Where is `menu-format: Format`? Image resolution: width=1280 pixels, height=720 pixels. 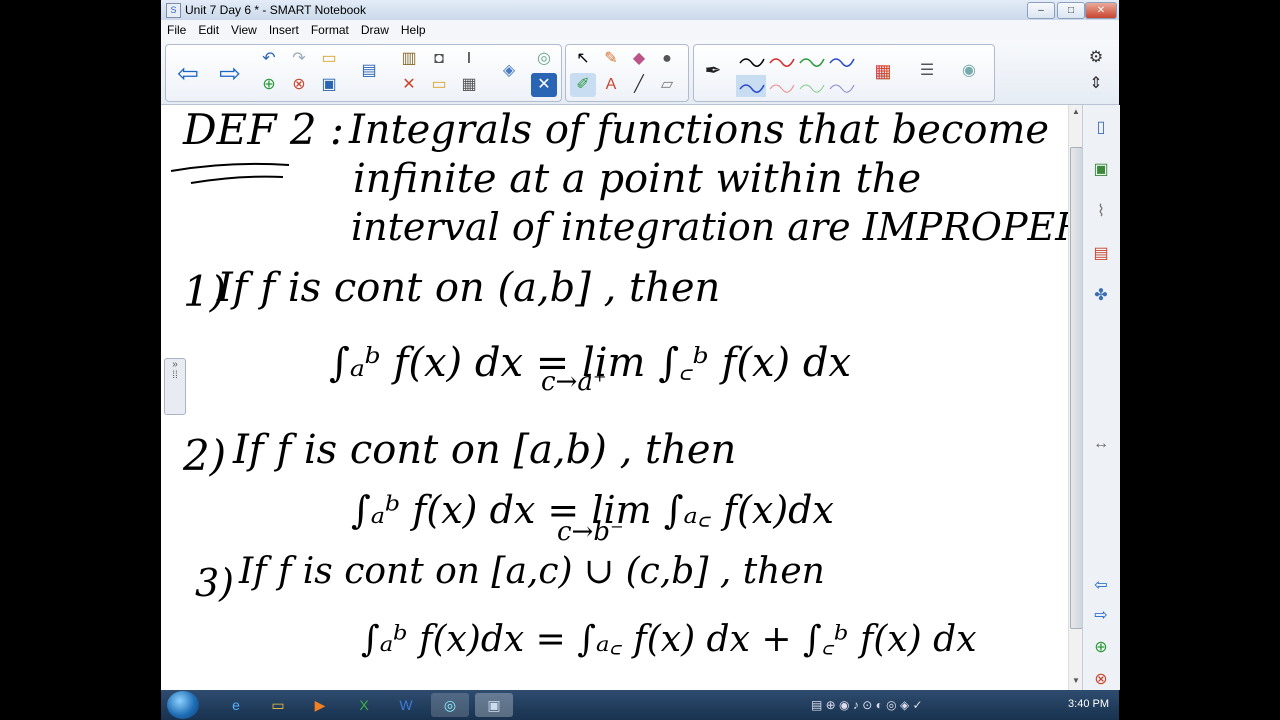 menu-format: Format is located at coordinates (330, 28).